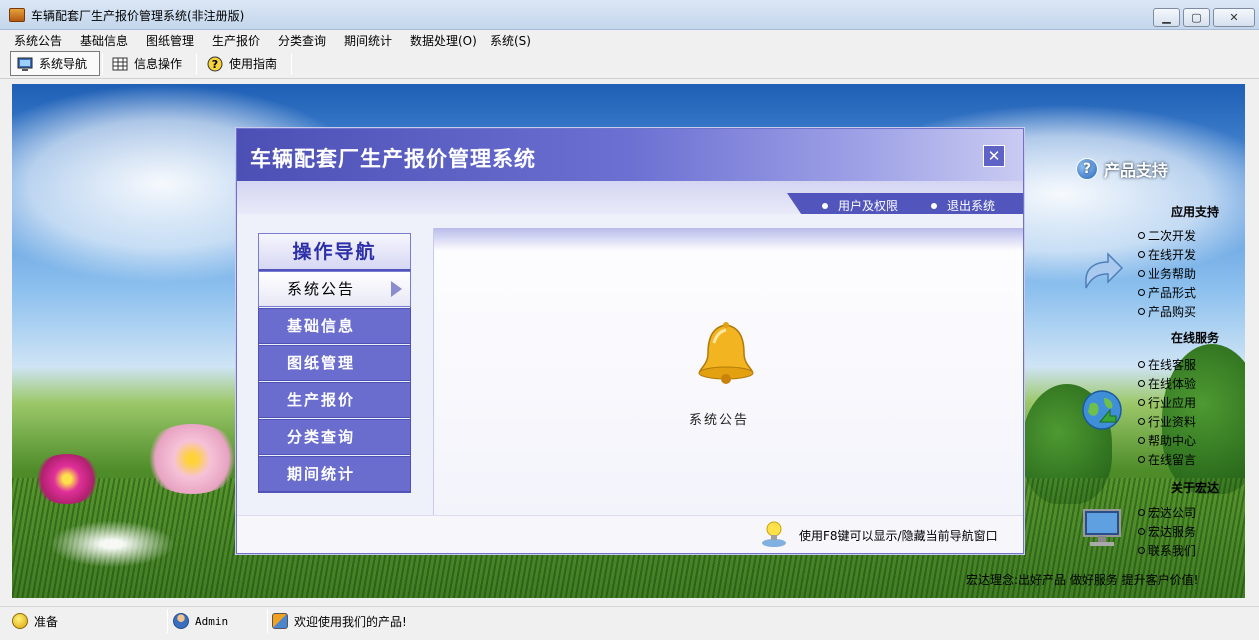 This screenshot has width=1259, height=640. What do you see at coordinates (147, 63) in the screenshot?
I see `toolbar-info-button: 信息操作` at bounding box center [147, 63].